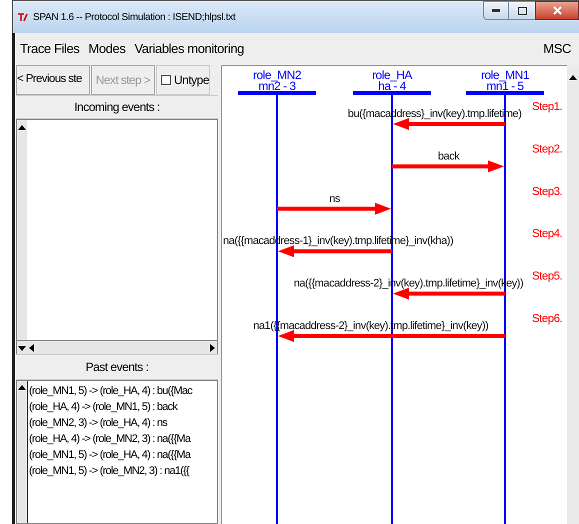 This screenshot has height=524, width=579. Describe the element at coordinates (107, 49) in the screenshot. I see `menu-item: Modes` at that location.